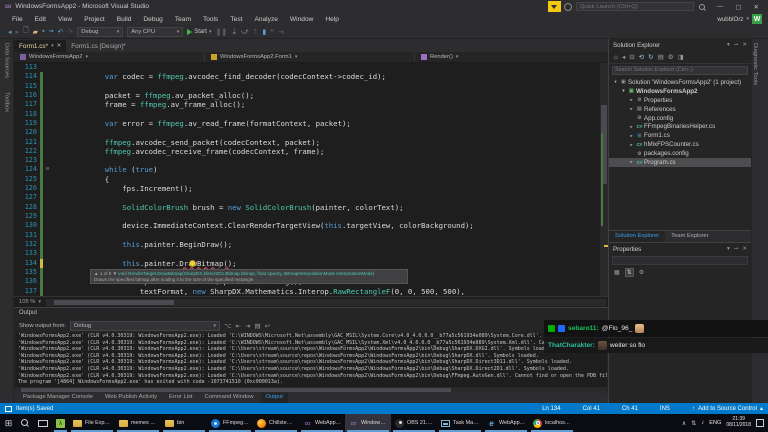  Describe the element at coordinates (680, 109) in the screenshot. I see `tree-item-references: ▸ ▤ References` at that location.